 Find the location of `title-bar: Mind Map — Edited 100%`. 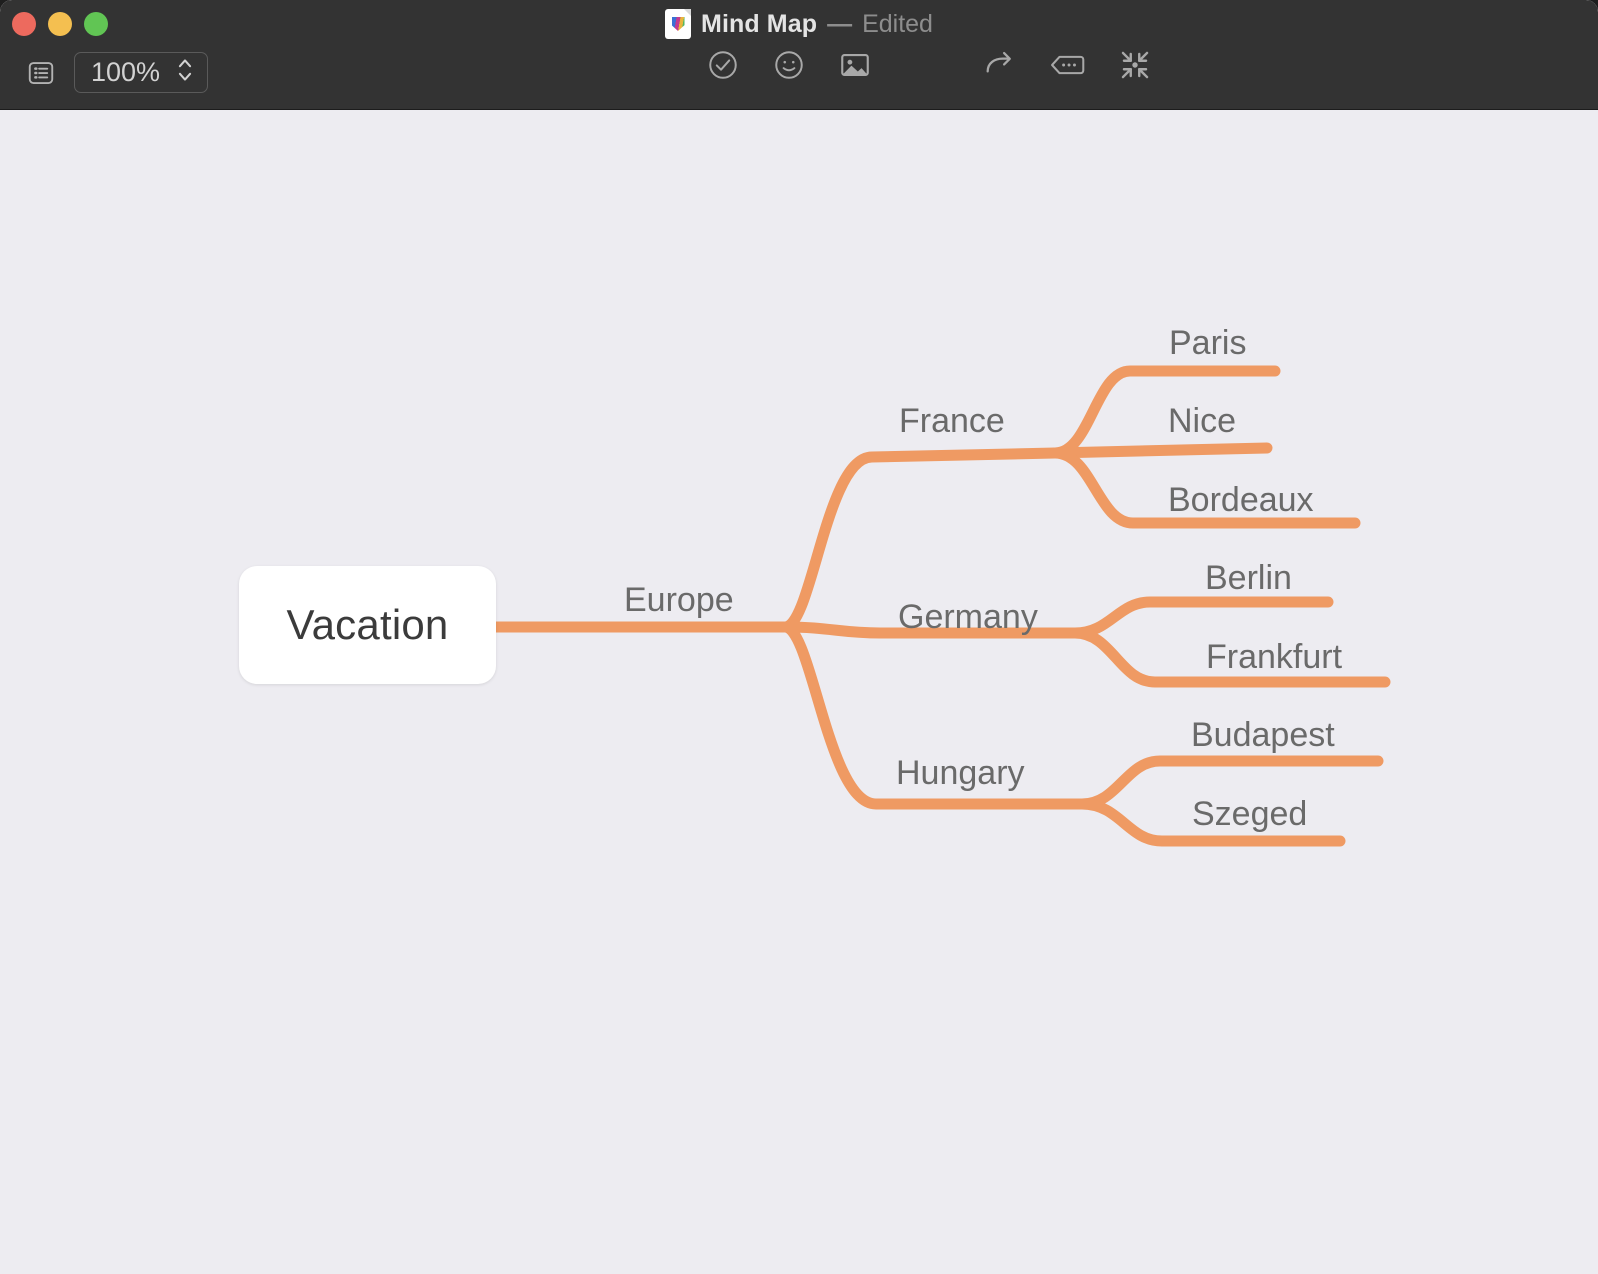

title-bar: Mind Map — Edited 100% is located at coordinates (799, 55).